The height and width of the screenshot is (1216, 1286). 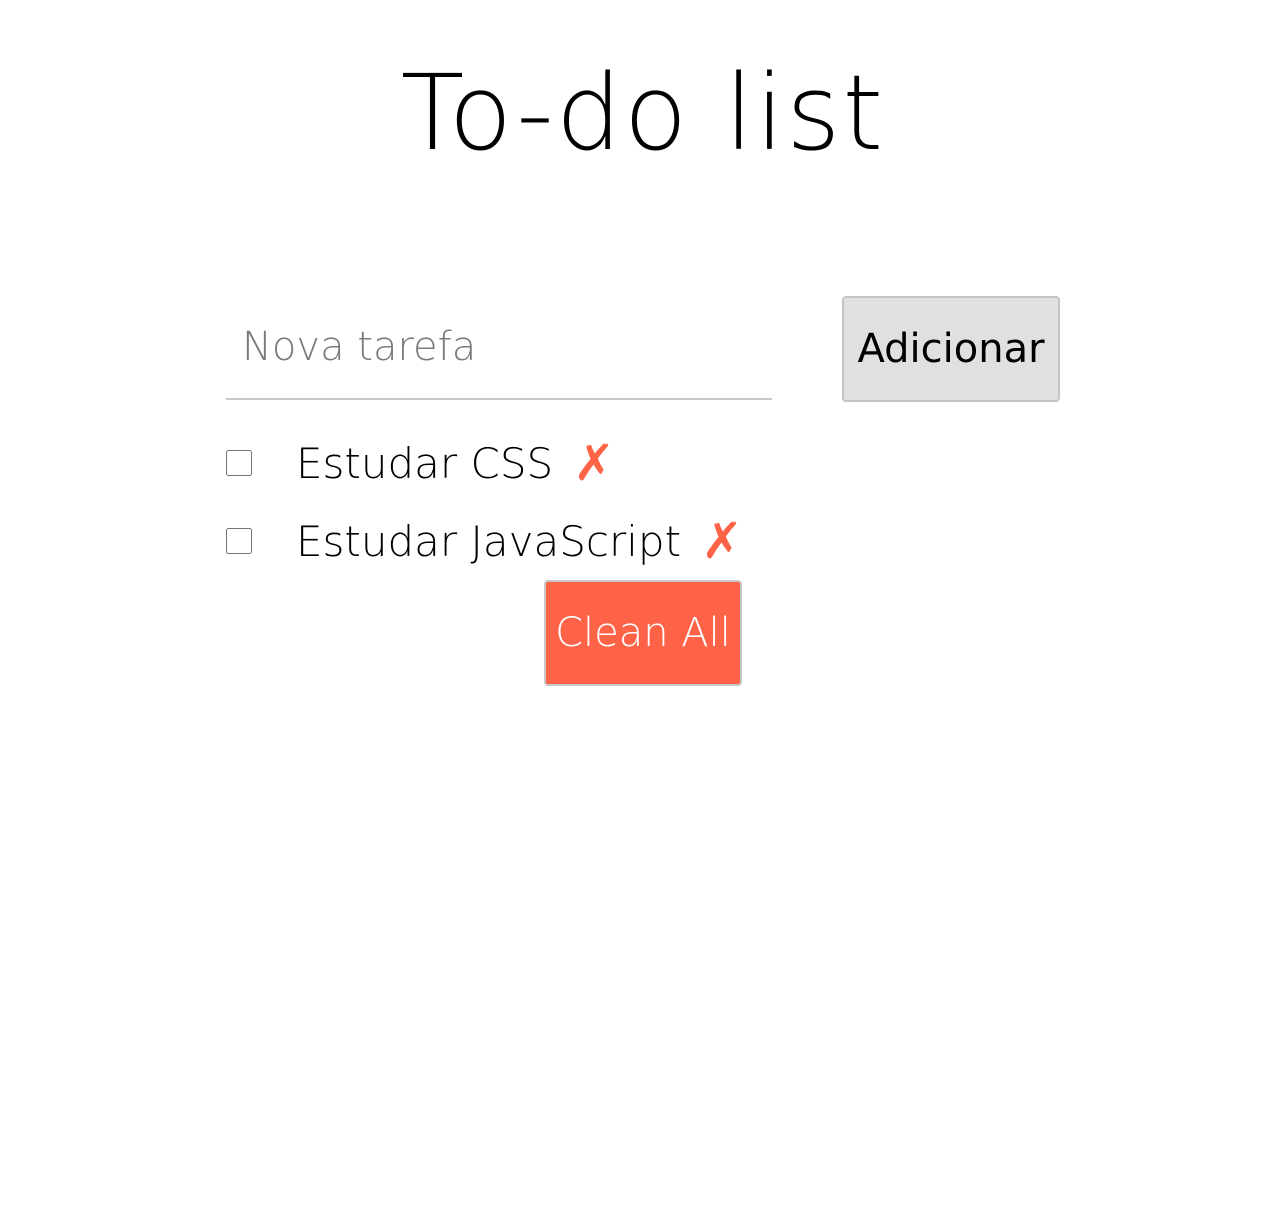 I want to click on task-item: Estudar CSS ✗, so click(x=484, y=463).